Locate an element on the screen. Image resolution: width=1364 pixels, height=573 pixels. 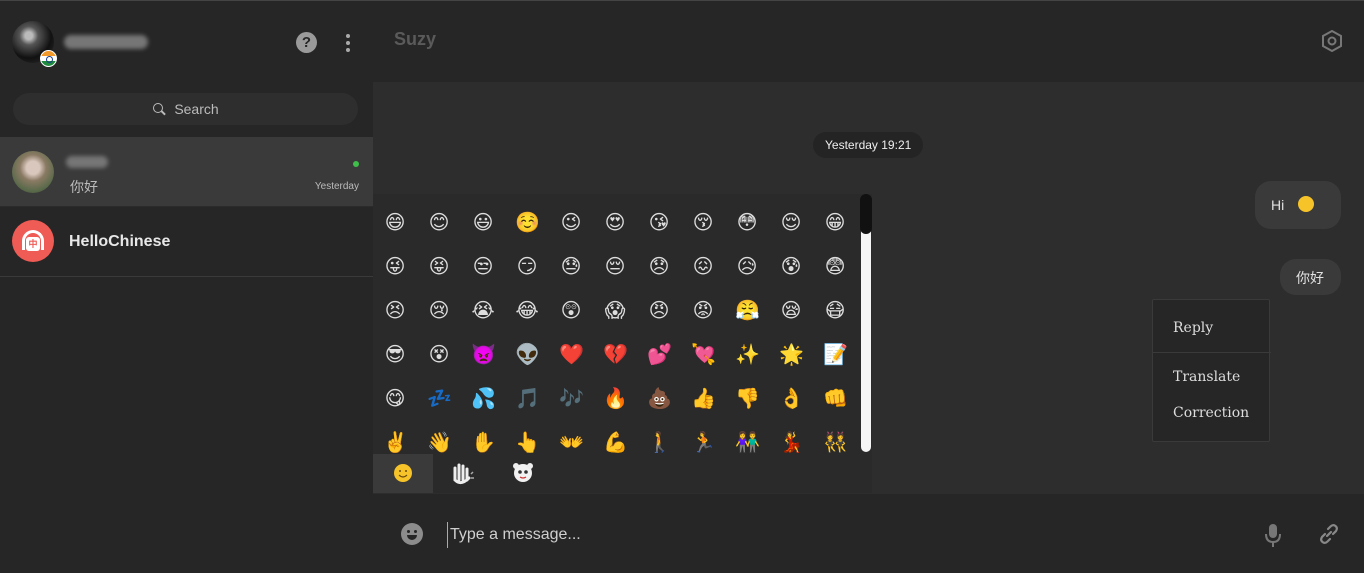
emoji-category-tabs is located at coordinates (622, 473).